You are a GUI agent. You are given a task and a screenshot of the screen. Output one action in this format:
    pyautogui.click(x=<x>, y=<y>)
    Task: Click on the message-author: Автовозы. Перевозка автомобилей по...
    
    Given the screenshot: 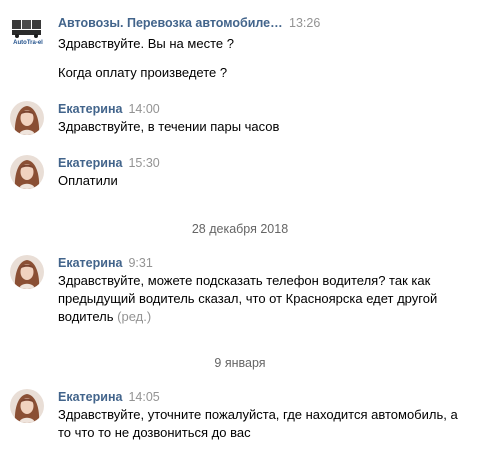 What is the action you would take?
    pyautogui.click(x=170, y=23)
    